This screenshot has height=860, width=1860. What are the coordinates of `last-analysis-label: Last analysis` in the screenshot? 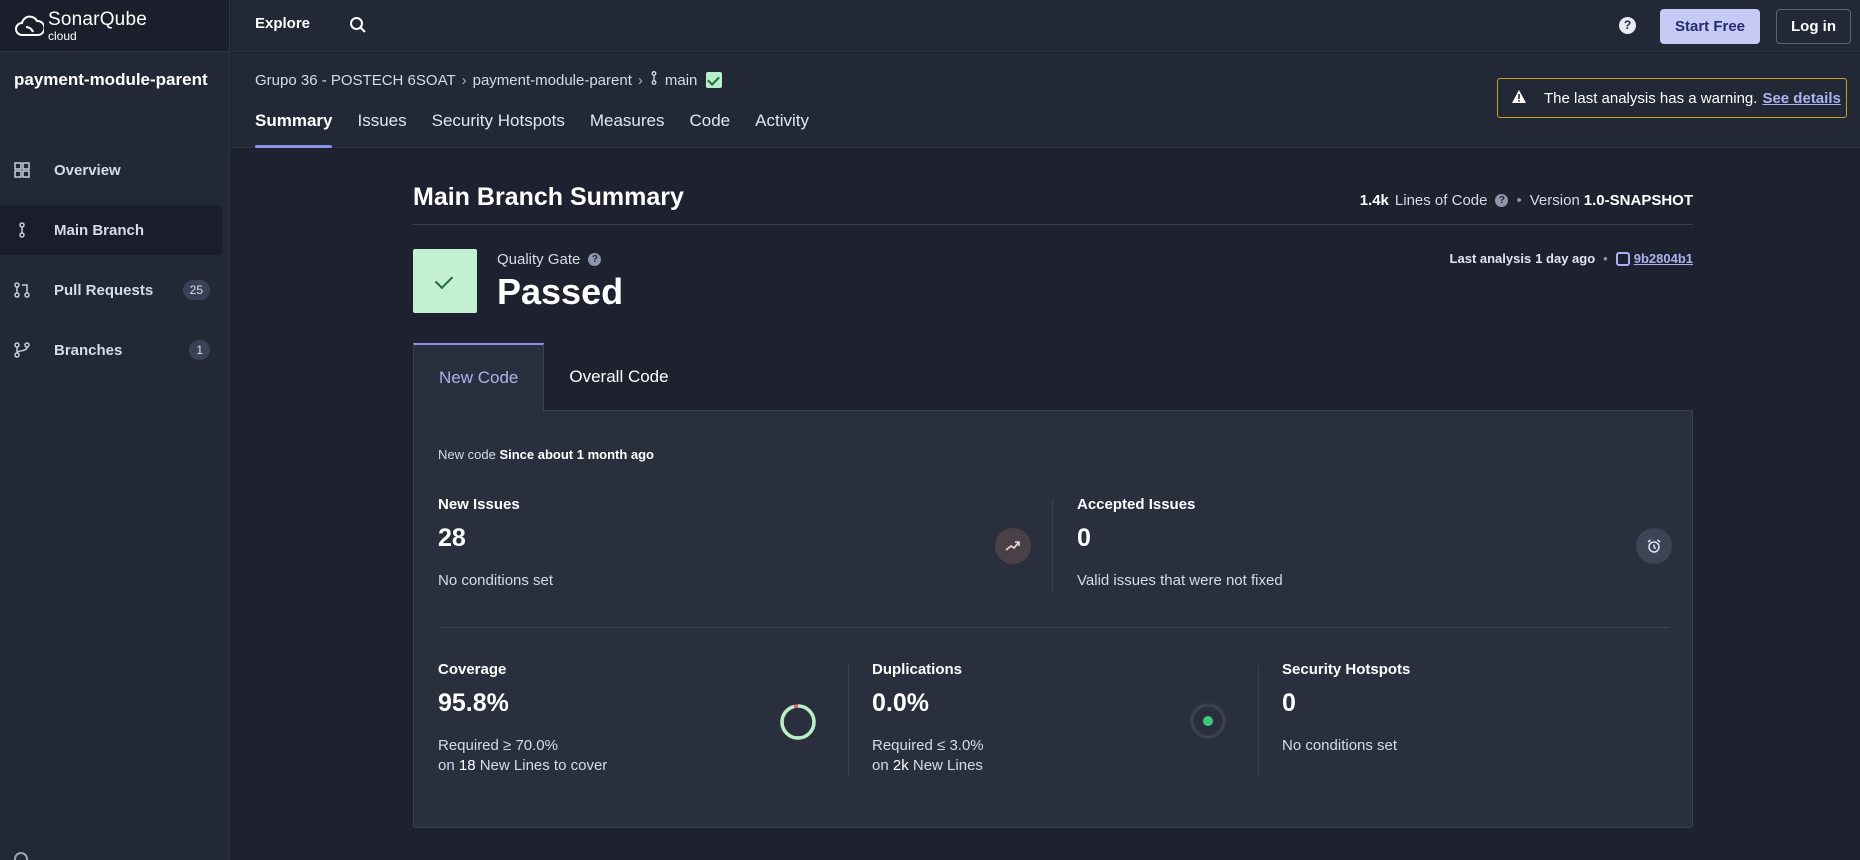 It's located at (1490, 258).